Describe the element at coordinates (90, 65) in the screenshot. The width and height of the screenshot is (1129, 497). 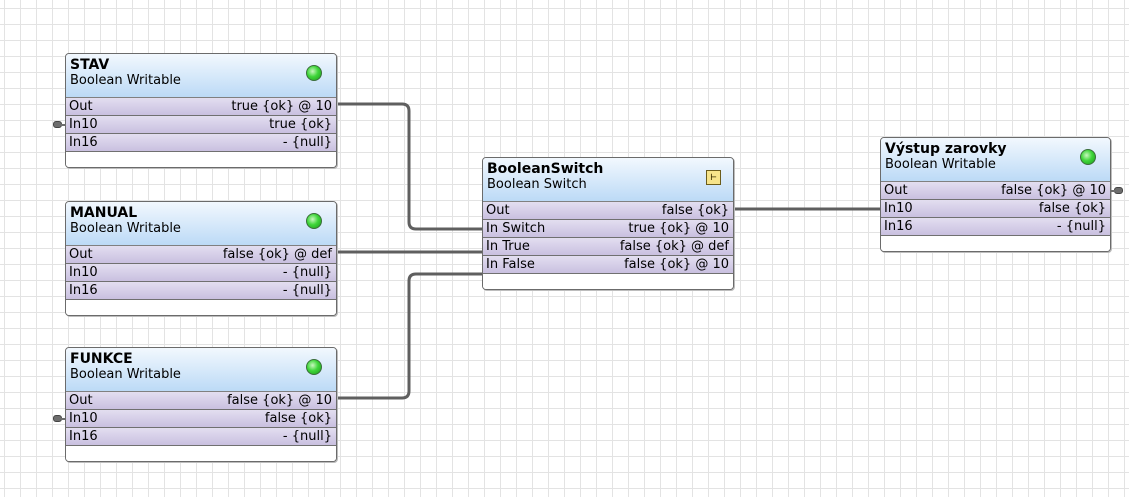
I see `block-title: STAV` at that location.